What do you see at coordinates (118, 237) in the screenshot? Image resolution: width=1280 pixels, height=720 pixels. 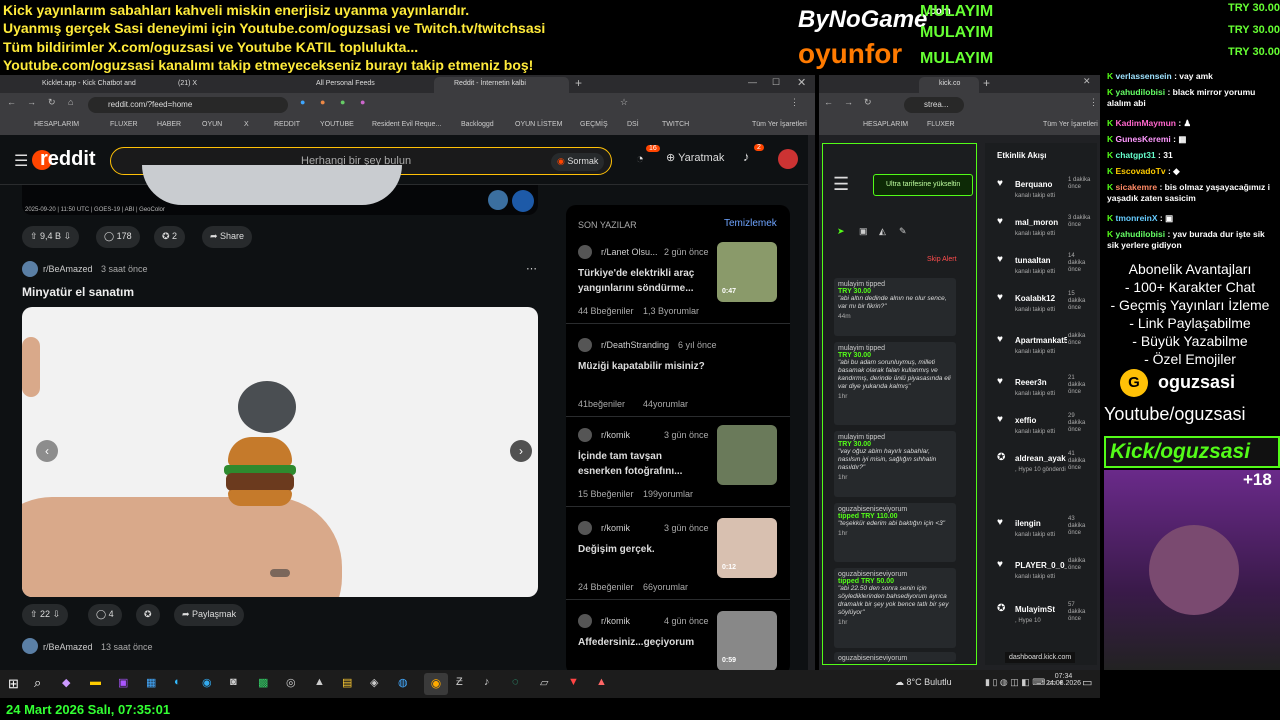 I see `comments-button: ◯ 178` at bounding box center [118, 237].